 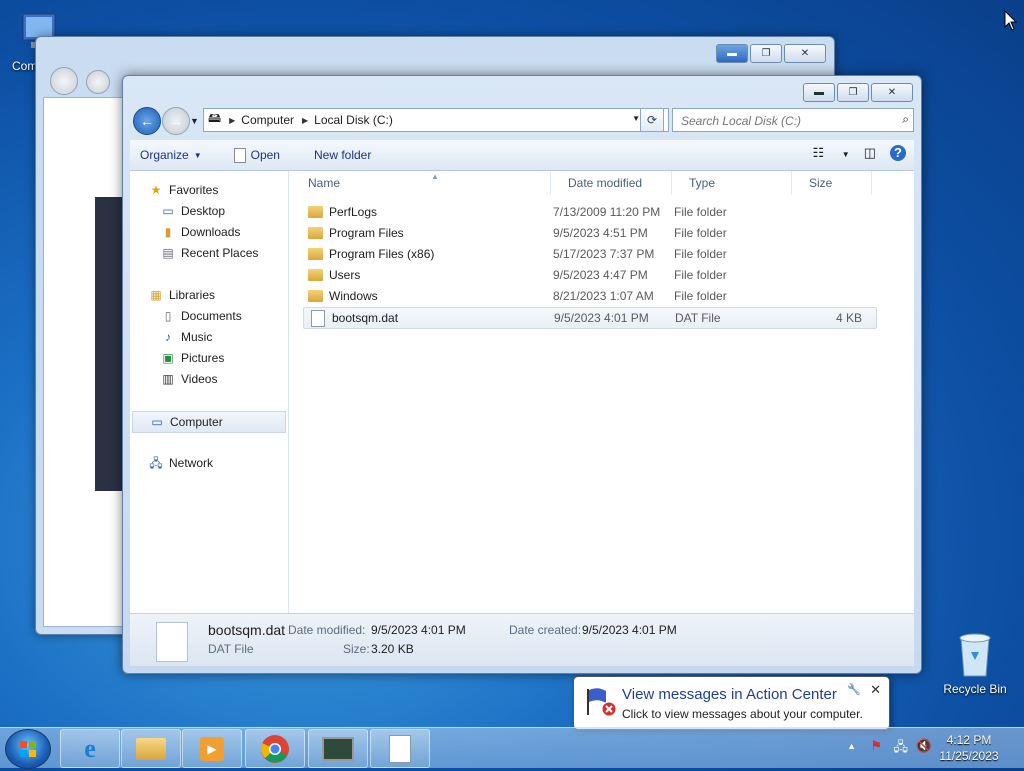 I want to click on taskbar-file-explorer, so click(x=151, y=748).